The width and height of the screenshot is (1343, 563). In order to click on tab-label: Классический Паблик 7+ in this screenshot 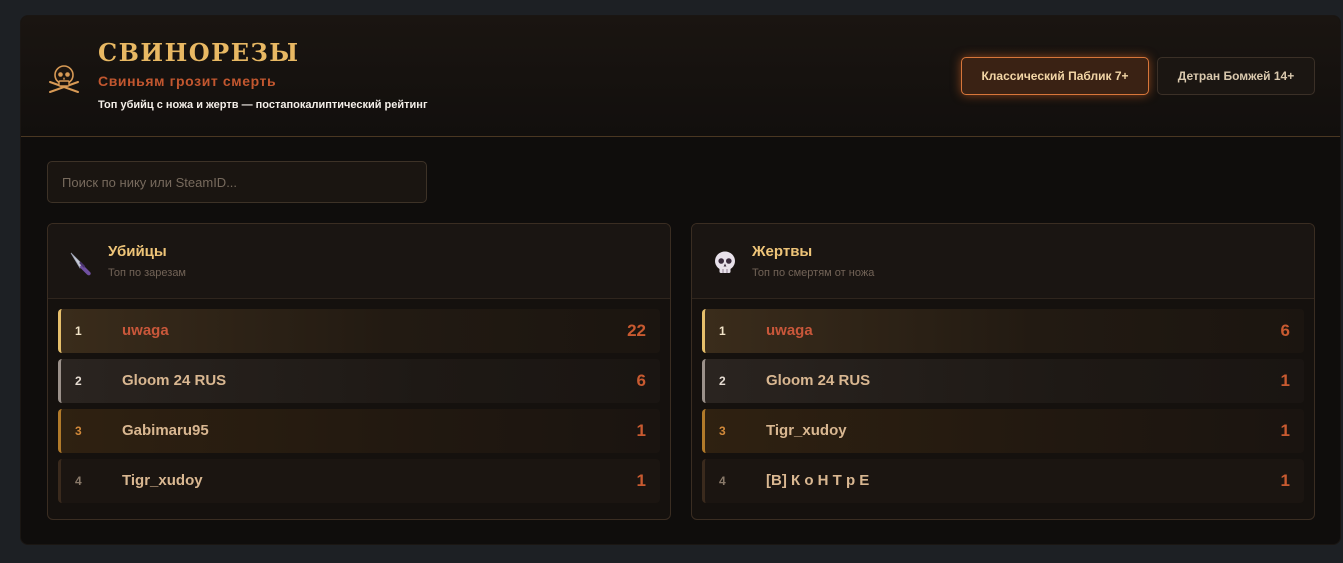, I will do `click(1055, 76)`.